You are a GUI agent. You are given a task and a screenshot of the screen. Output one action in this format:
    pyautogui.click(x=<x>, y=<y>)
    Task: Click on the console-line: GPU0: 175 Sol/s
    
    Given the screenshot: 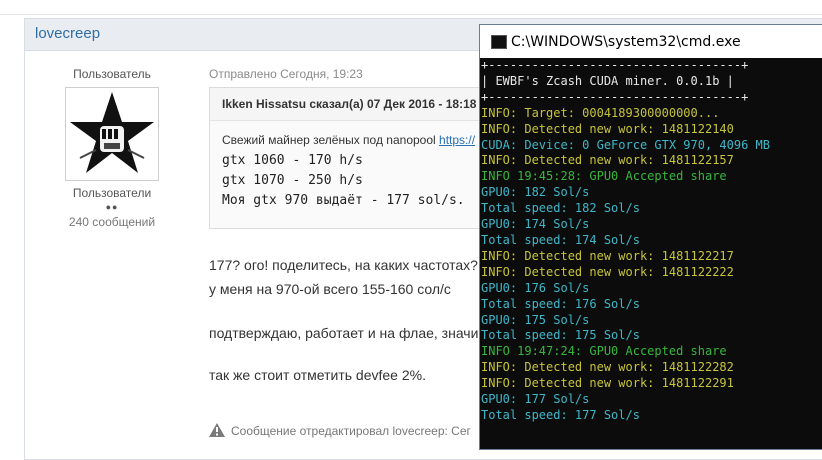 What is the action you would take?
    pyautogui.click(x=535, y=319)
    